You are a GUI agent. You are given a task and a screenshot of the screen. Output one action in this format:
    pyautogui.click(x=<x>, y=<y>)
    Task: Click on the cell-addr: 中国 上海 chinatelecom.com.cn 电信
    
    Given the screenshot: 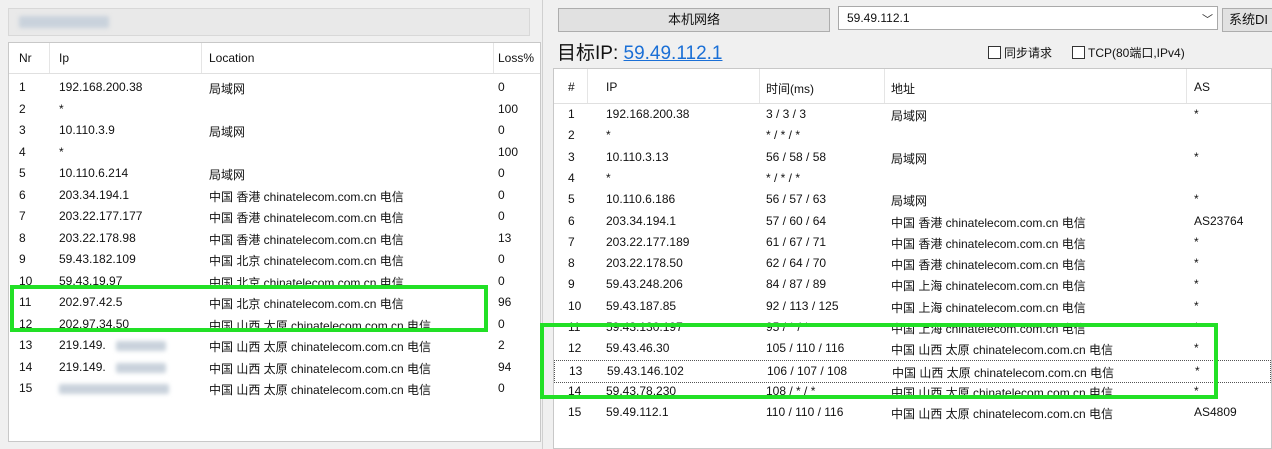 What is the action you would take?
    pyautogui.click(x=988, y=286)
    